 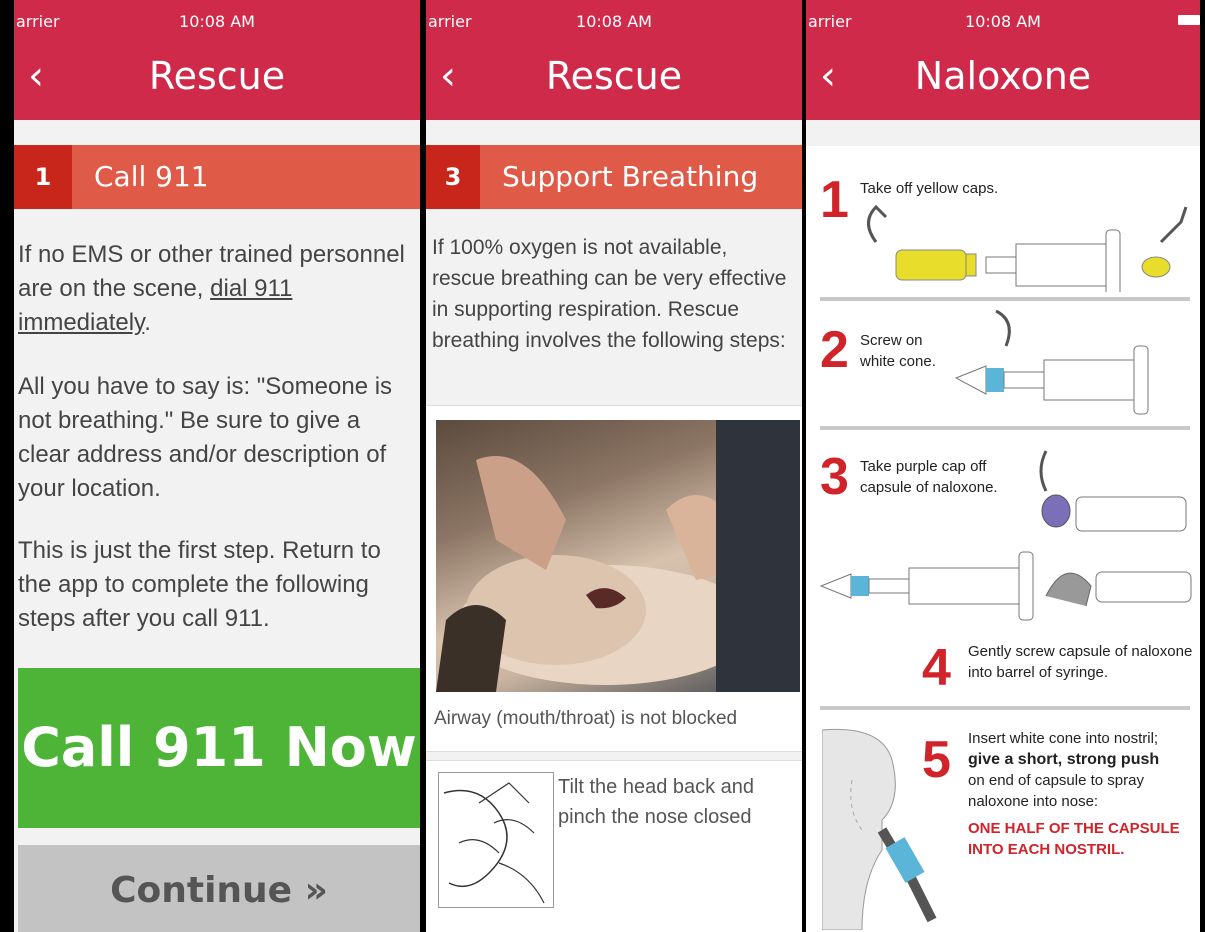 What do you see at coordinates (1189, 20) in the screenshot?
I see `battery-icon` at bounding box center [1189, 20].